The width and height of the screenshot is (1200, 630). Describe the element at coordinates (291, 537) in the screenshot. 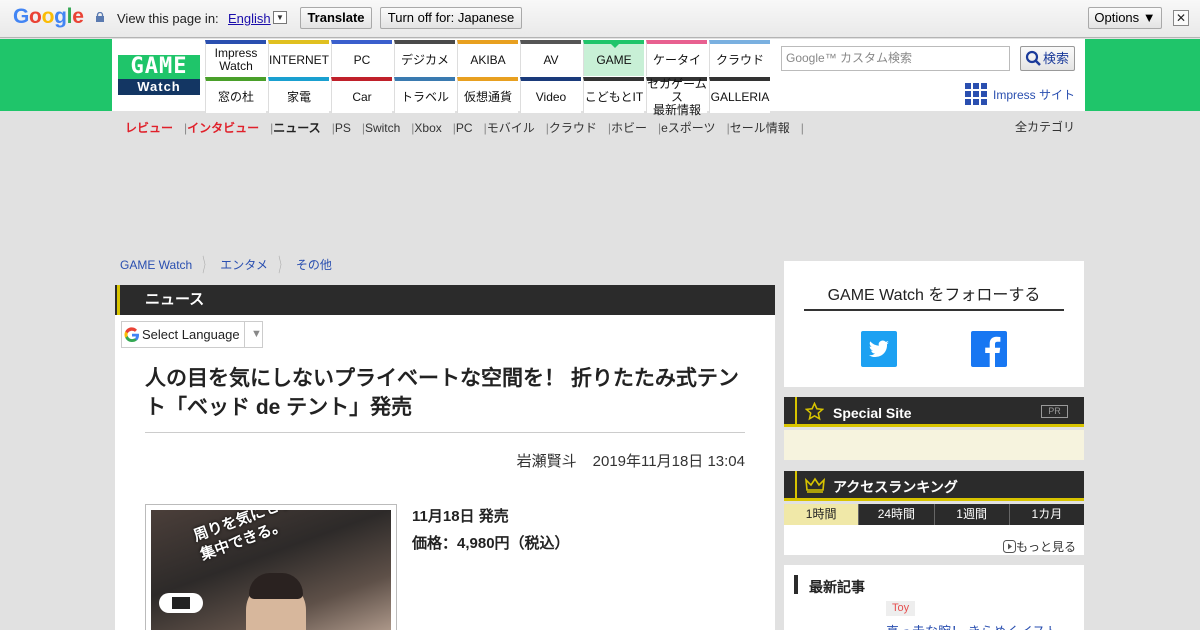

I see `photo-caption: 周りを気にせずゲームや作業に集中できる。` at that location.